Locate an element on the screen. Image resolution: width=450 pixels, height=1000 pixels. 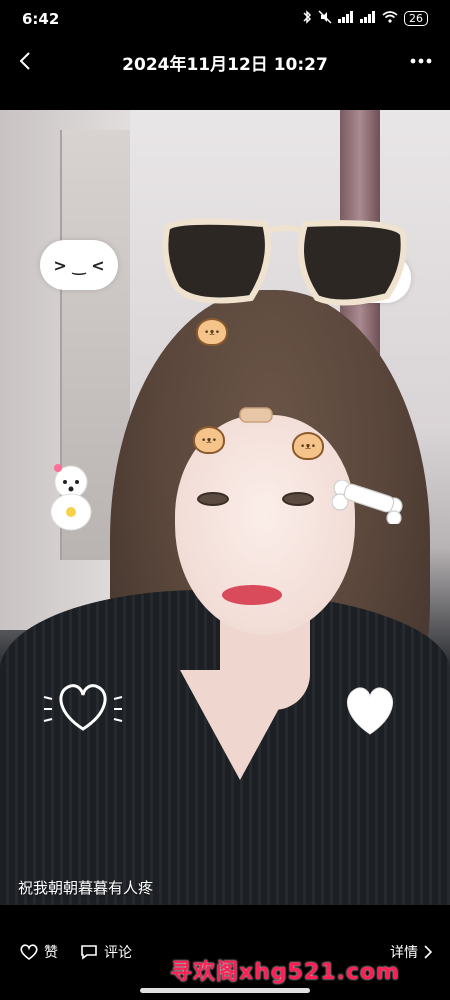
bear-sticker-cheek-left: •ᴥ• is located at coordinates (209, 440).